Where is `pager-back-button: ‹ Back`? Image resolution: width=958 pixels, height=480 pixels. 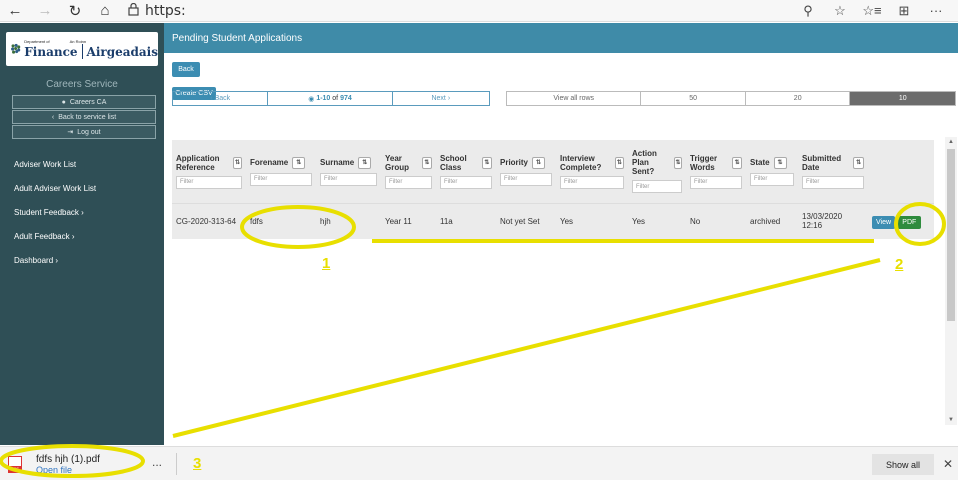
pager-back-button: ‹ Back is located at coordinates (221, 98).